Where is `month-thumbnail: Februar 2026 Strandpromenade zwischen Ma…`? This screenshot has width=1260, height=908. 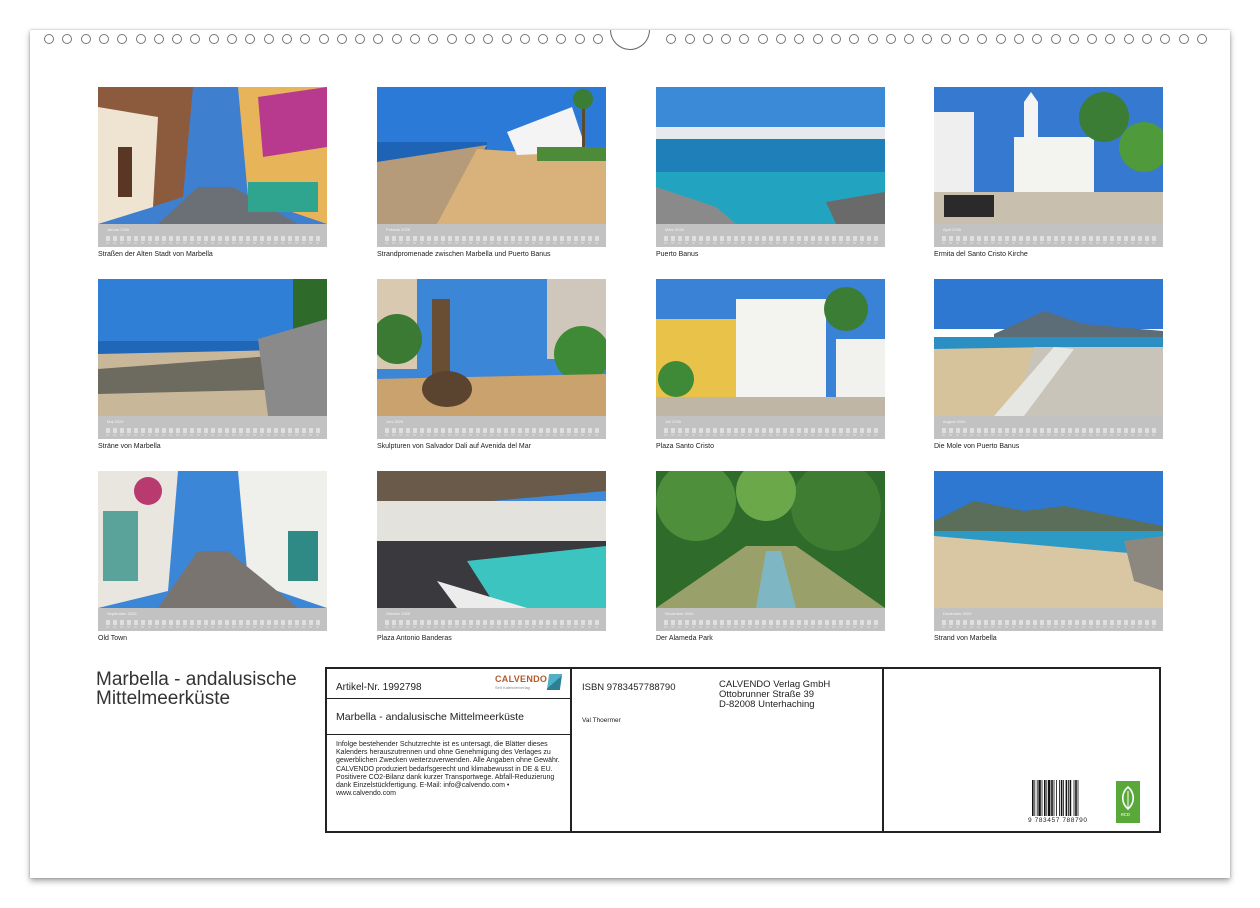 month-thumbnail: Februar 2026 Strandpromenade zwischen Ma… is located at coordinates (491, 172).